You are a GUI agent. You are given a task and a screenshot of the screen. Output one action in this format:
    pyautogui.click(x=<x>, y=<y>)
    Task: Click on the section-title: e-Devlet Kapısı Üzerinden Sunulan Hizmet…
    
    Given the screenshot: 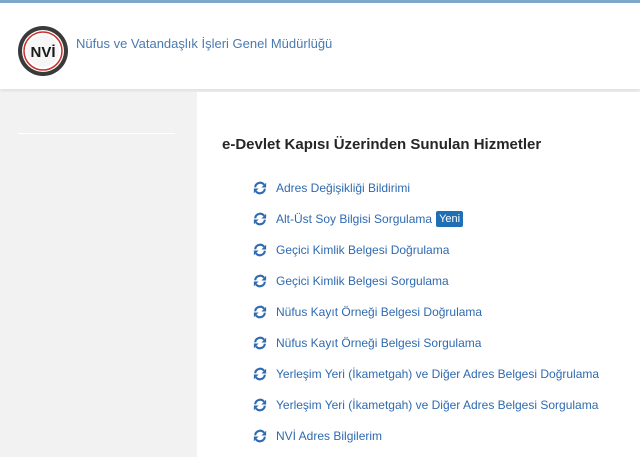 What is the action you would take?
    pyautogui.click(x=382, y=144)
    